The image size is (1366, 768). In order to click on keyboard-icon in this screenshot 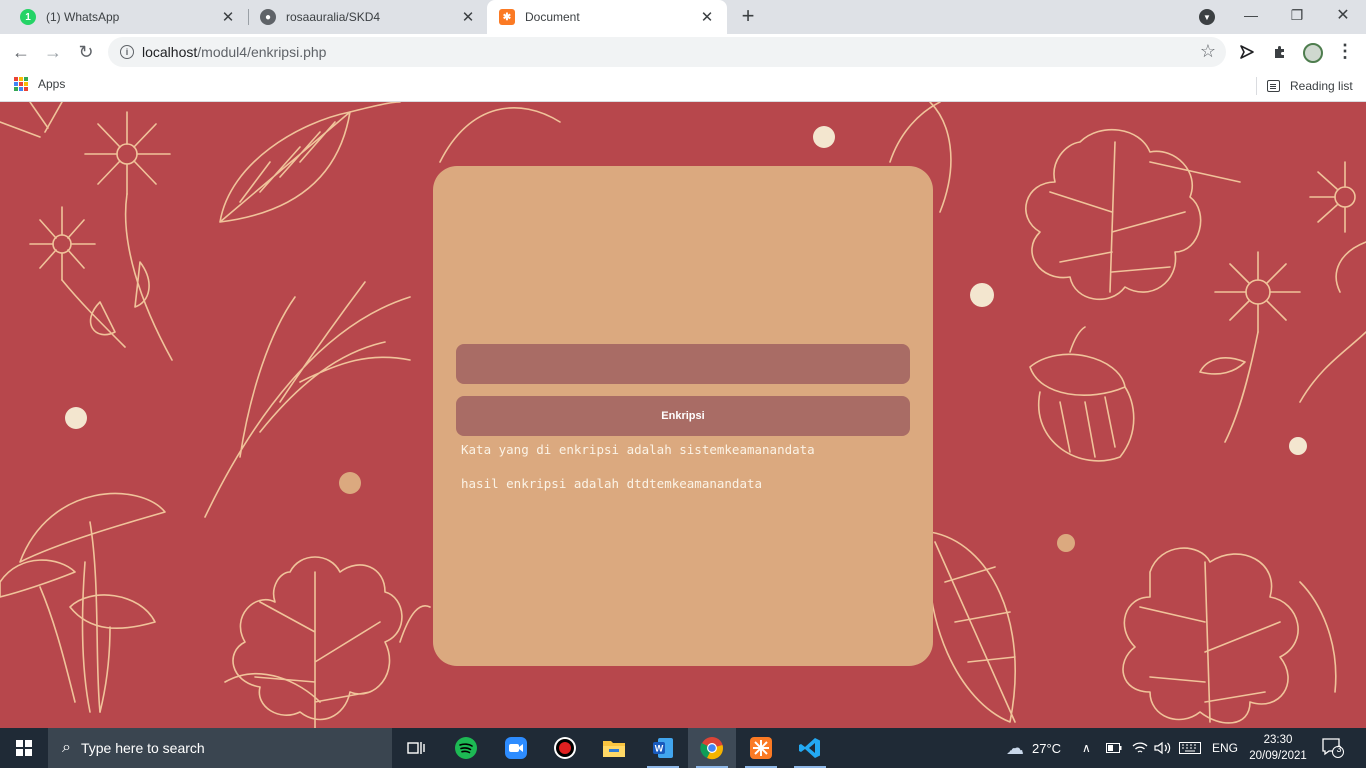, I will do `click(1190, 748)`.